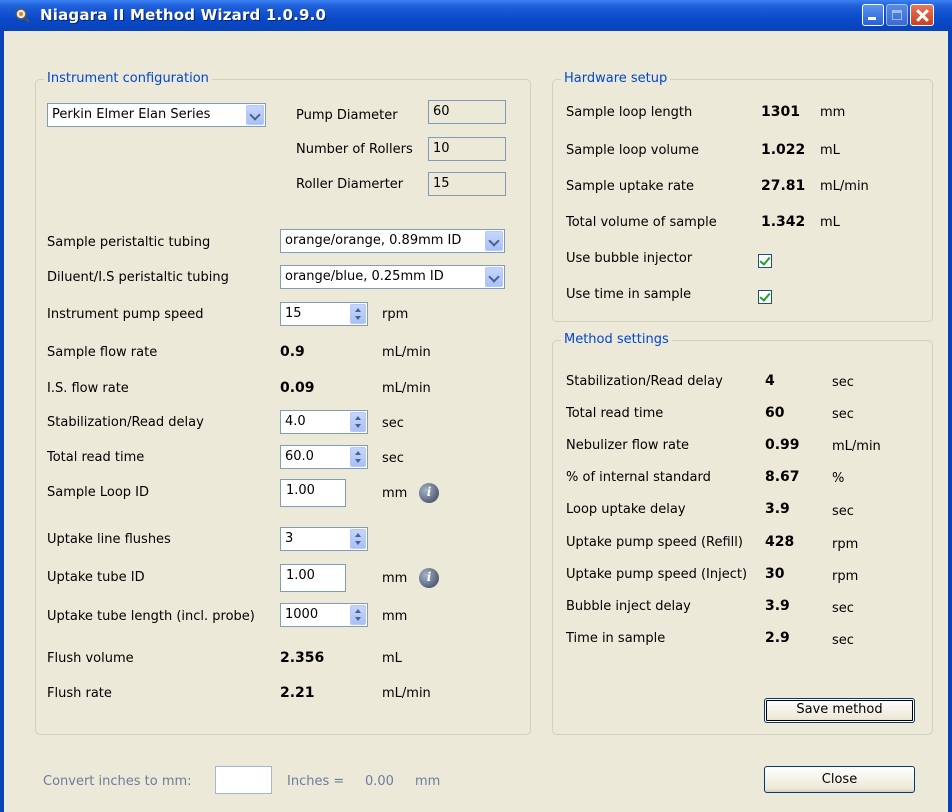 This screenshot has height=812, width=952. Describe the element at coordinates (950, 421) in the screenshot. I see `window-frame-right` at that location.